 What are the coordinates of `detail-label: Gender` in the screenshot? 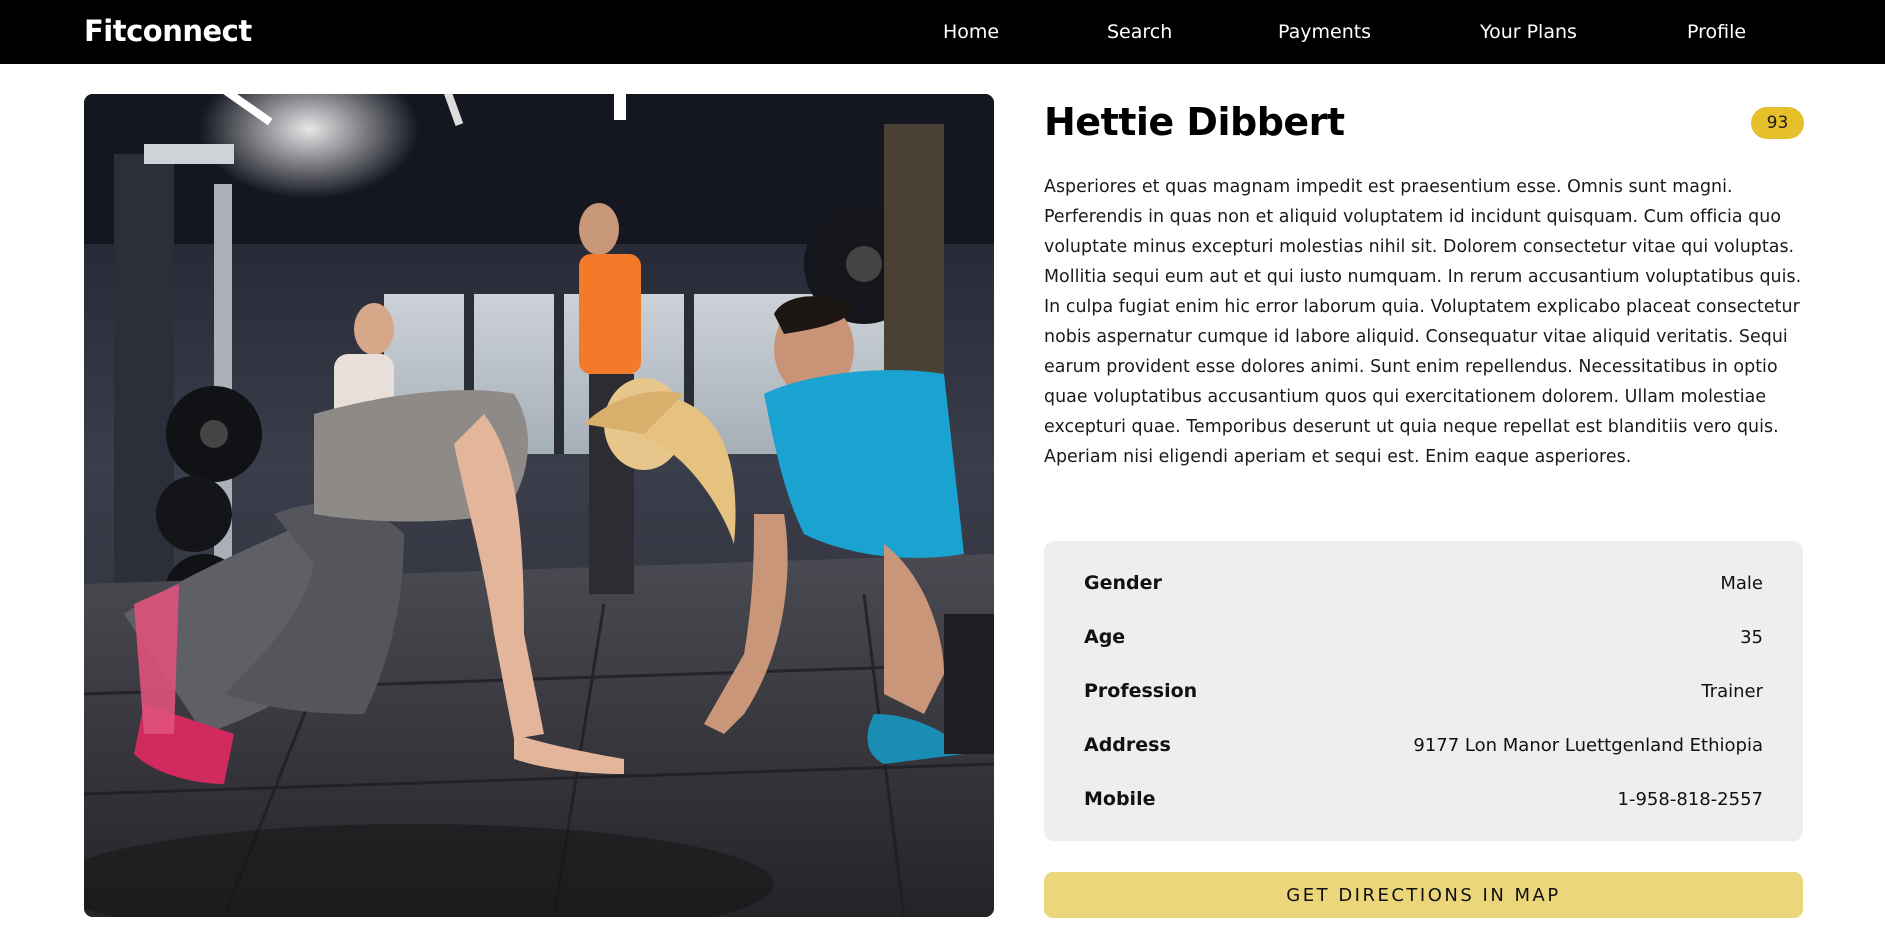 It's located at (1123, 583).